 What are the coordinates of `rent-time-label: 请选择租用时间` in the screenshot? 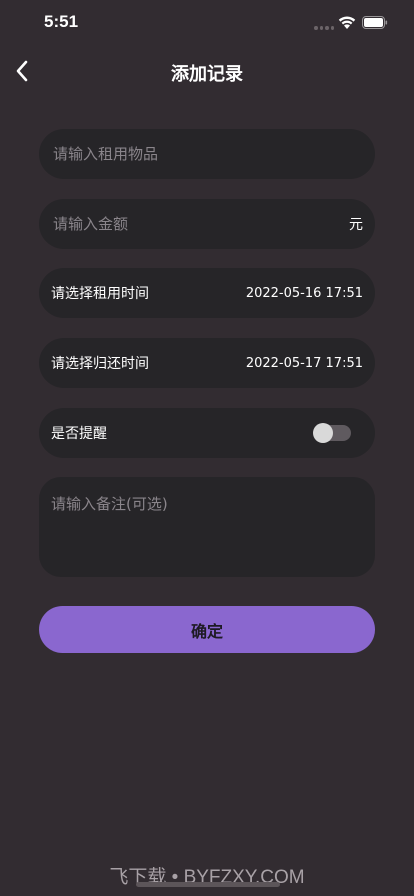 It's located at (100, 294).